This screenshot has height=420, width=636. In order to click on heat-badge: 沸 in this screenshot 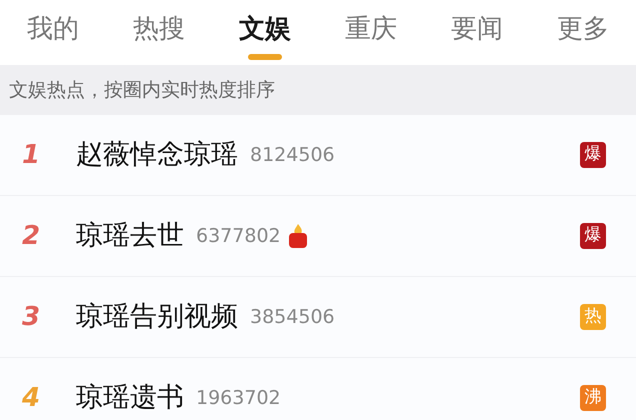, I will do `click(593, 398)`.